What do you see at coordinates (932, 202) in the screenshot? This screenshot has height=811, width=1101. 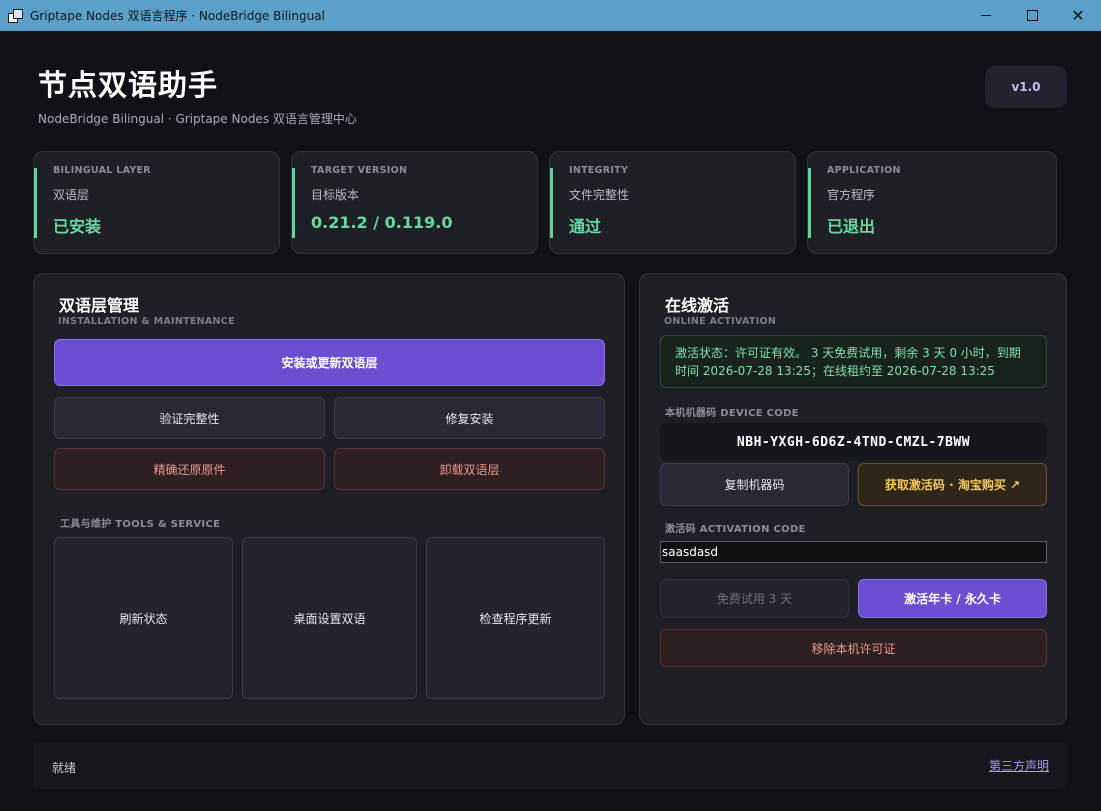 I see `stat-card-application: APPLICATION 官方程序 已退出` at bounding box center [932, 202].